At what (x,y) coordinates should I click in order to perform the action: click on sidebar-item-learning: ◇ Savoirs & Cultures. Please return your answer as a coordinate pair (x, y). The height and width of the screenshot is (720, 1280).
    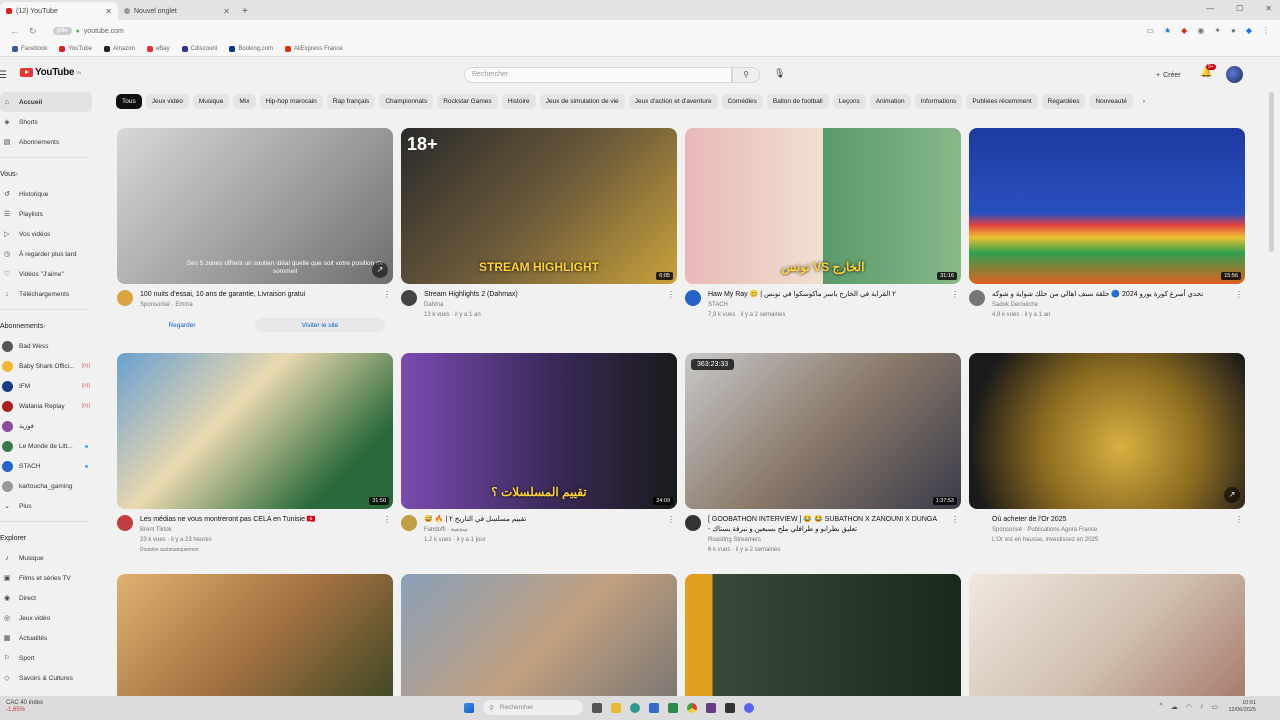
    Looking at the image, I should click on (50, 678).